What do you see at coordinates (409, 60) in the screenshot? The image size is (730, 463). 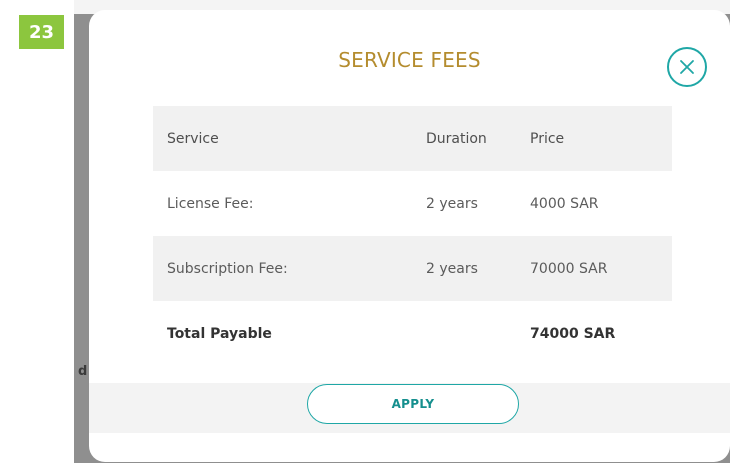 I see `modal-title: SERVICE FEES` at bounding box center [409, 60].